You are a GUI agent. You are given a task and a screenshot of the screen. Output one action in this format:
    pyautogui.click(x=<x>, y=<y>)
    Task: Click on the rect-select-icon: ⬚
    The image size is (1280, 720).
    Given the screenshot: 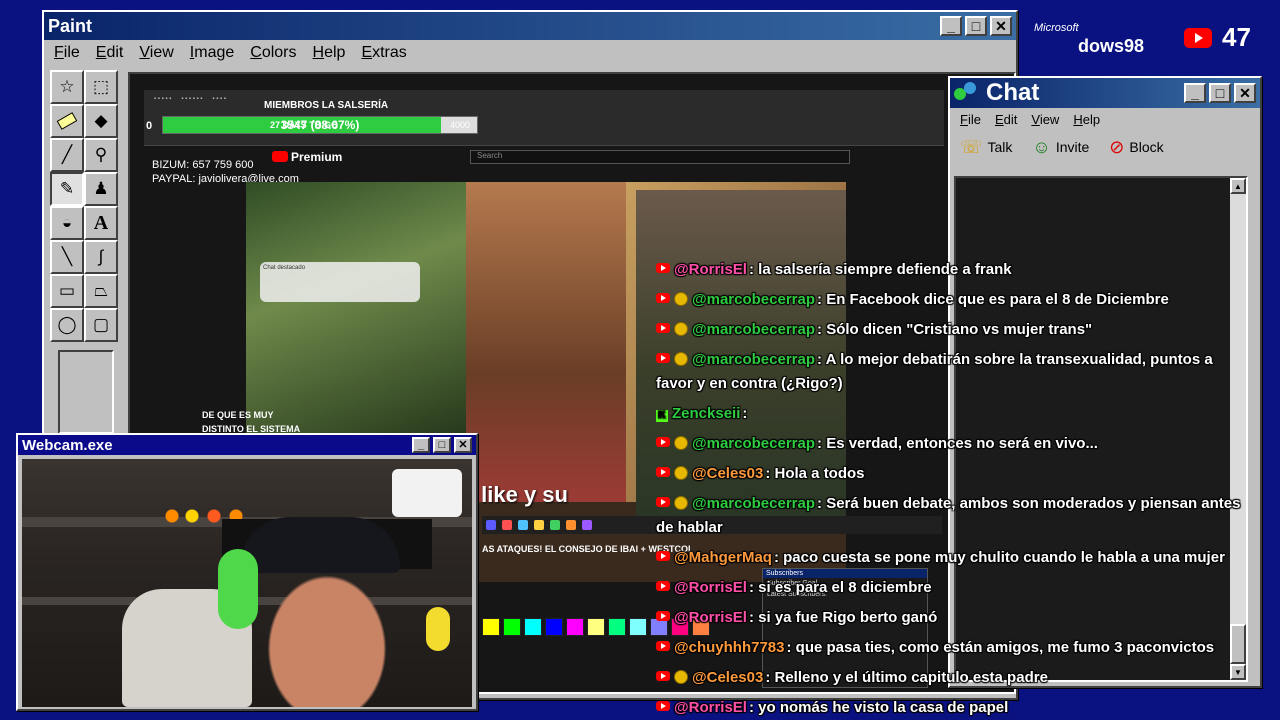 What is the action you would take?
    pyautogui.click(x=101, y=87)
    